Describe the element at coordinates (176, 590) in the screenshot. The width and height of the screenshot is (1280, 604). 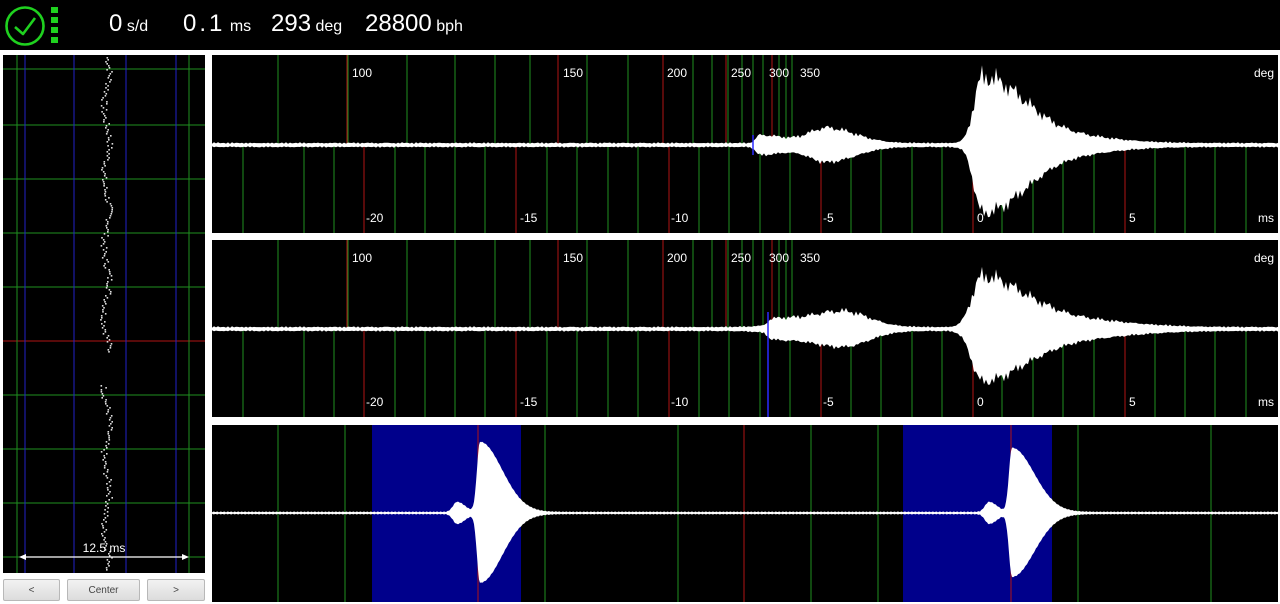
I see `next-button: >` at that location.